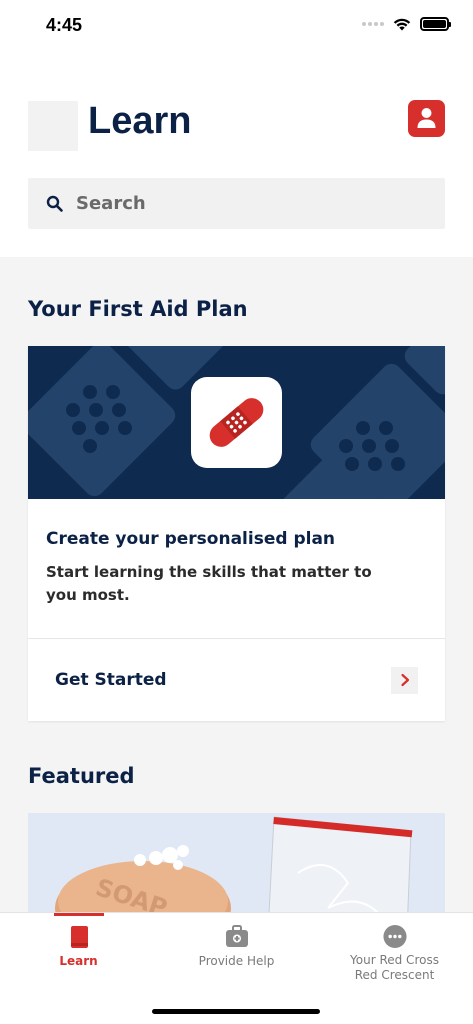 Image resolution: width=473 pixels, height=1024 pixels. I want to click on bandage-icon-tile, so click(236, 422).